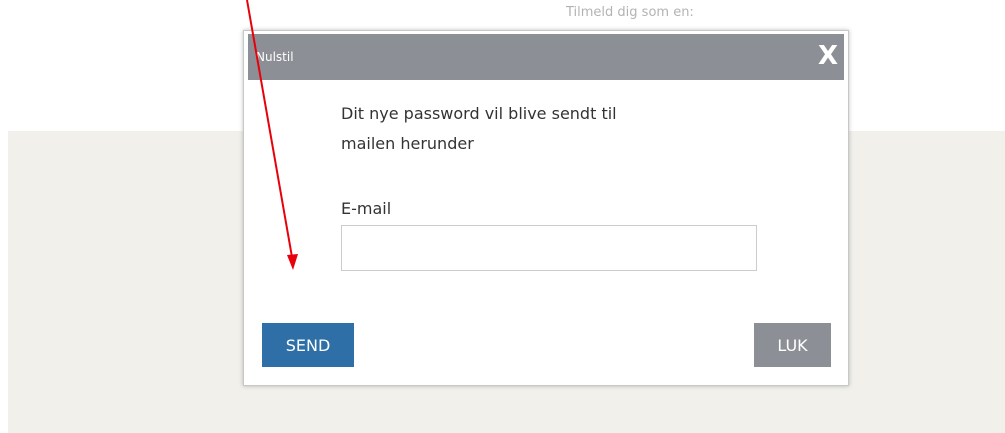 The height and width of the screenshot is (433, 1005). Describe the element at coordinates (828, 56) in the screenshot. I see `close-icon: X` at that location.